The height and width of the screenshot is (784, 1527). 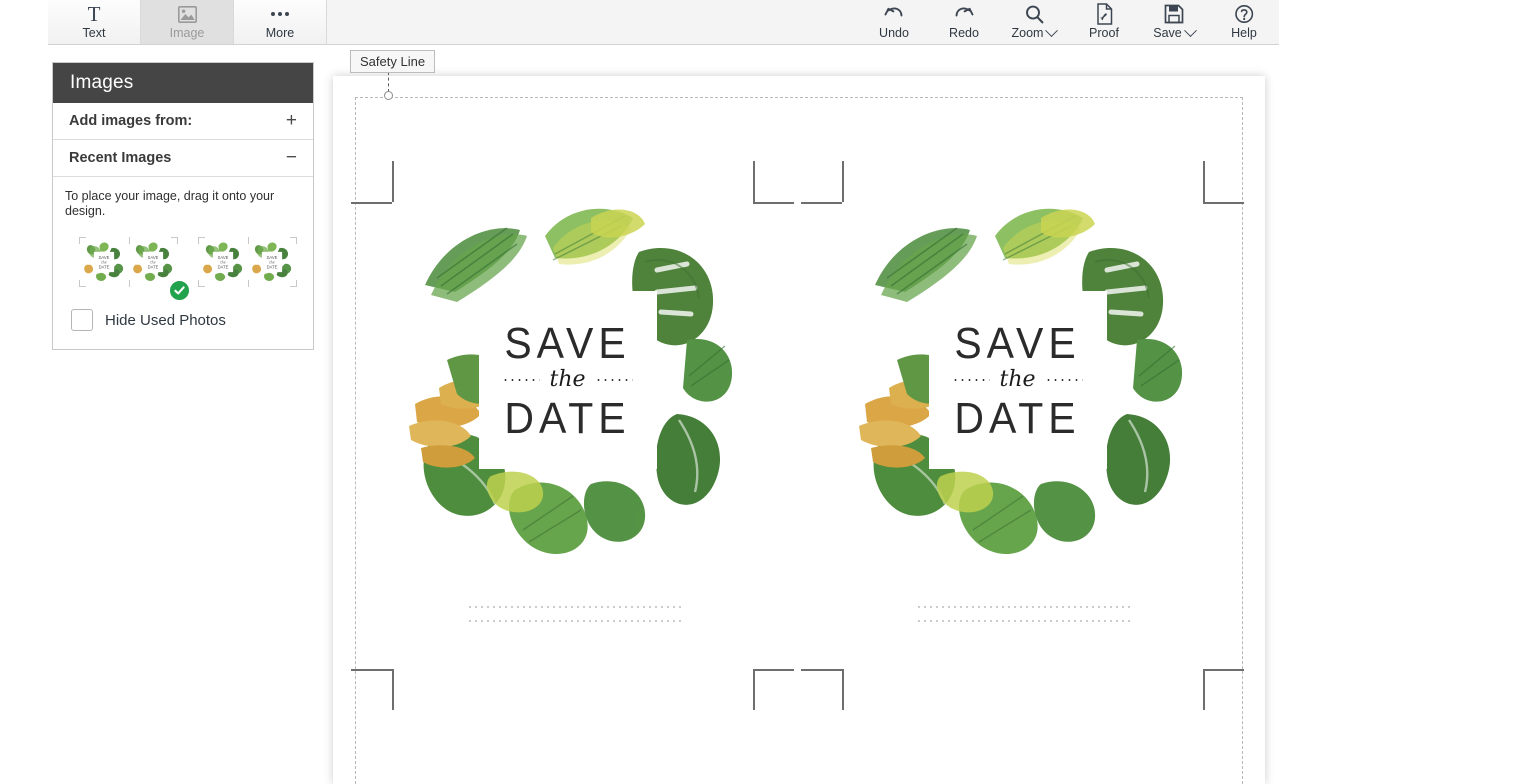 I want to click on zoom-button: Zoom, so click(x=1034, y=22).